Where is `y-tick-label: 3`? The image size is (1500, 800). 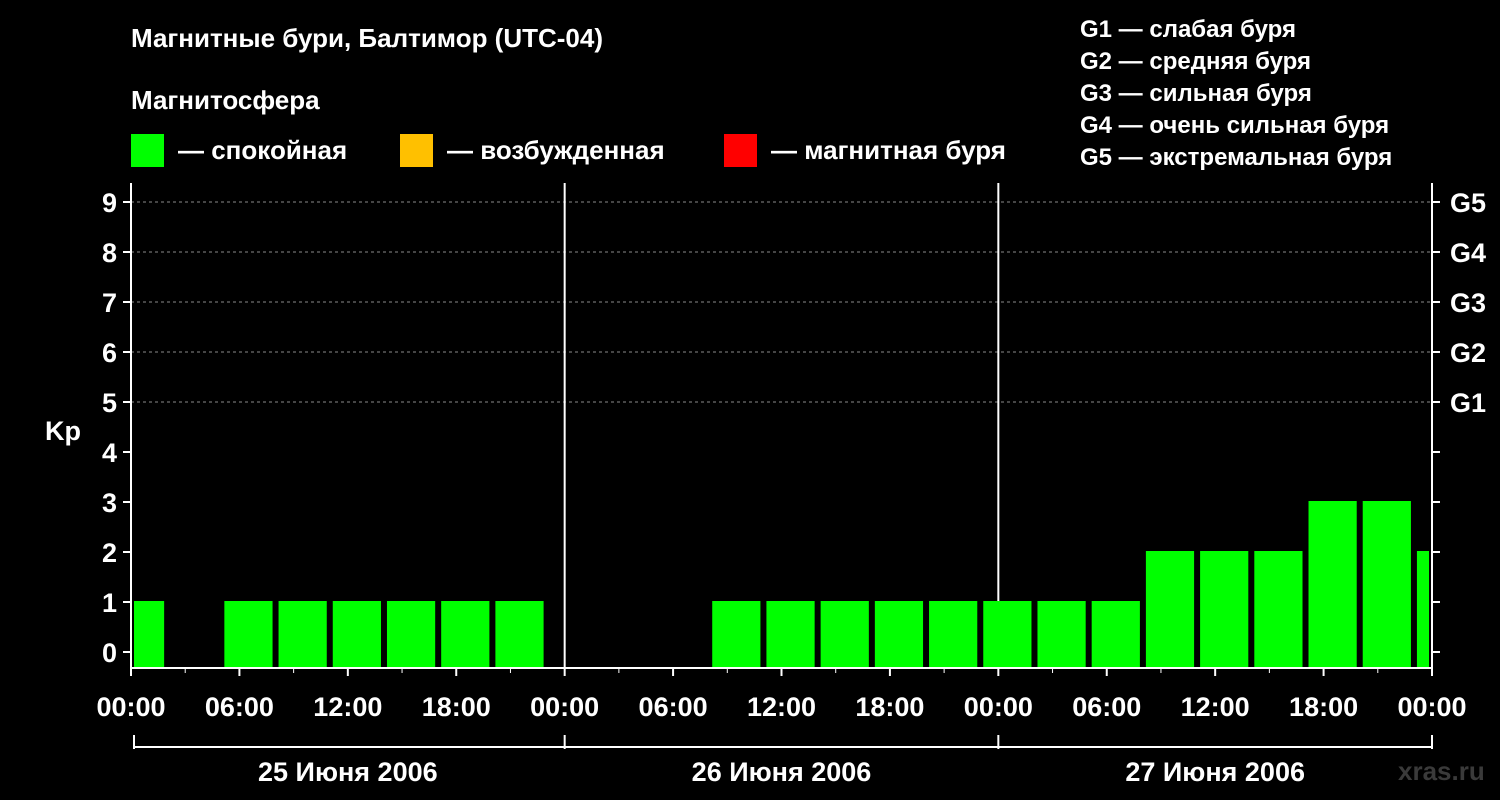
y-tick-label: 3 is located at coordinates (109, 503).